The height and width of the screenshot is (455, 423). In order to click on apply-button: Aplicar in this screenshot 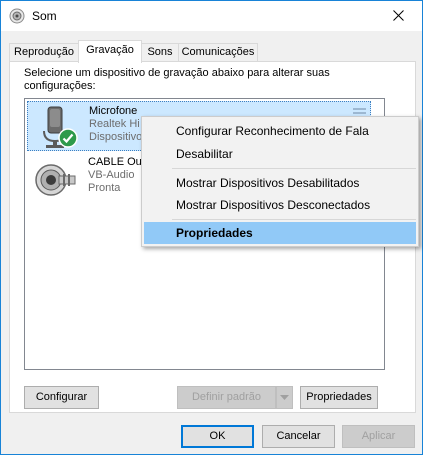, I will do `click(378, 436)`.